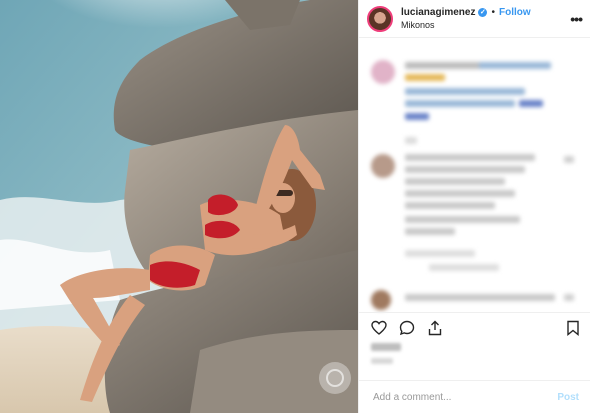 This screenshot has width=590, height=413. Describe the element at coordinates (474, 326) in the screenshot. I see `action-bar` at that location.